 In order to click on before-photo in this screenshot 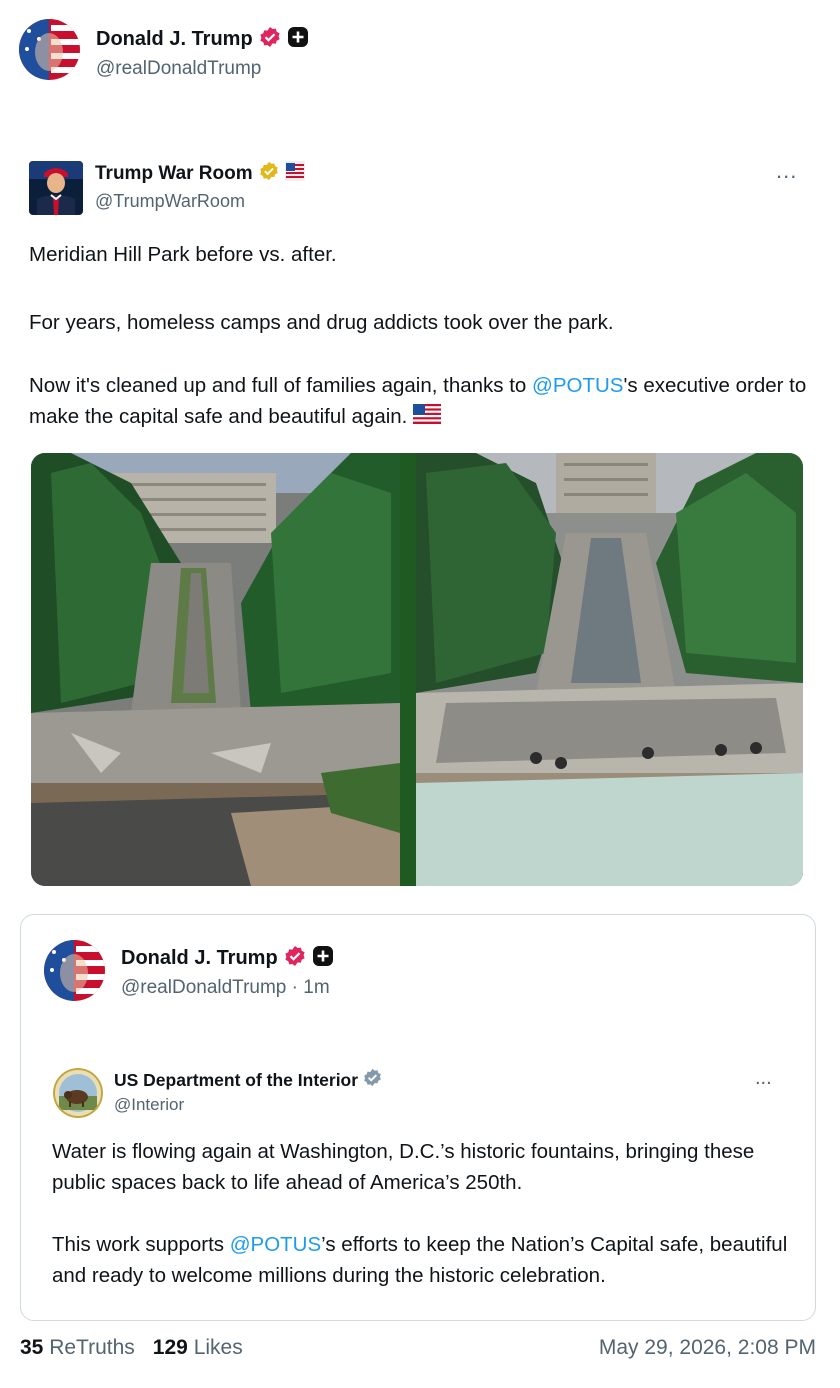, I will do `click(215, 669)`.